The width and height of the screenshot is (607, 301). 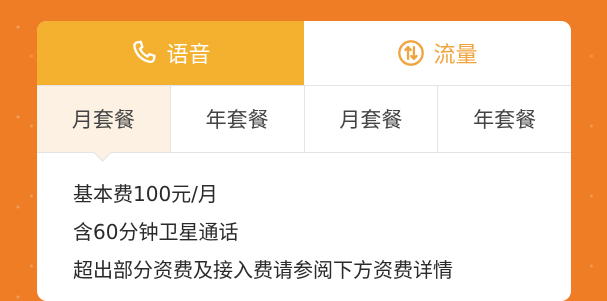 I want to click on tab-data-label: 流量, so click(x=455, y=55).